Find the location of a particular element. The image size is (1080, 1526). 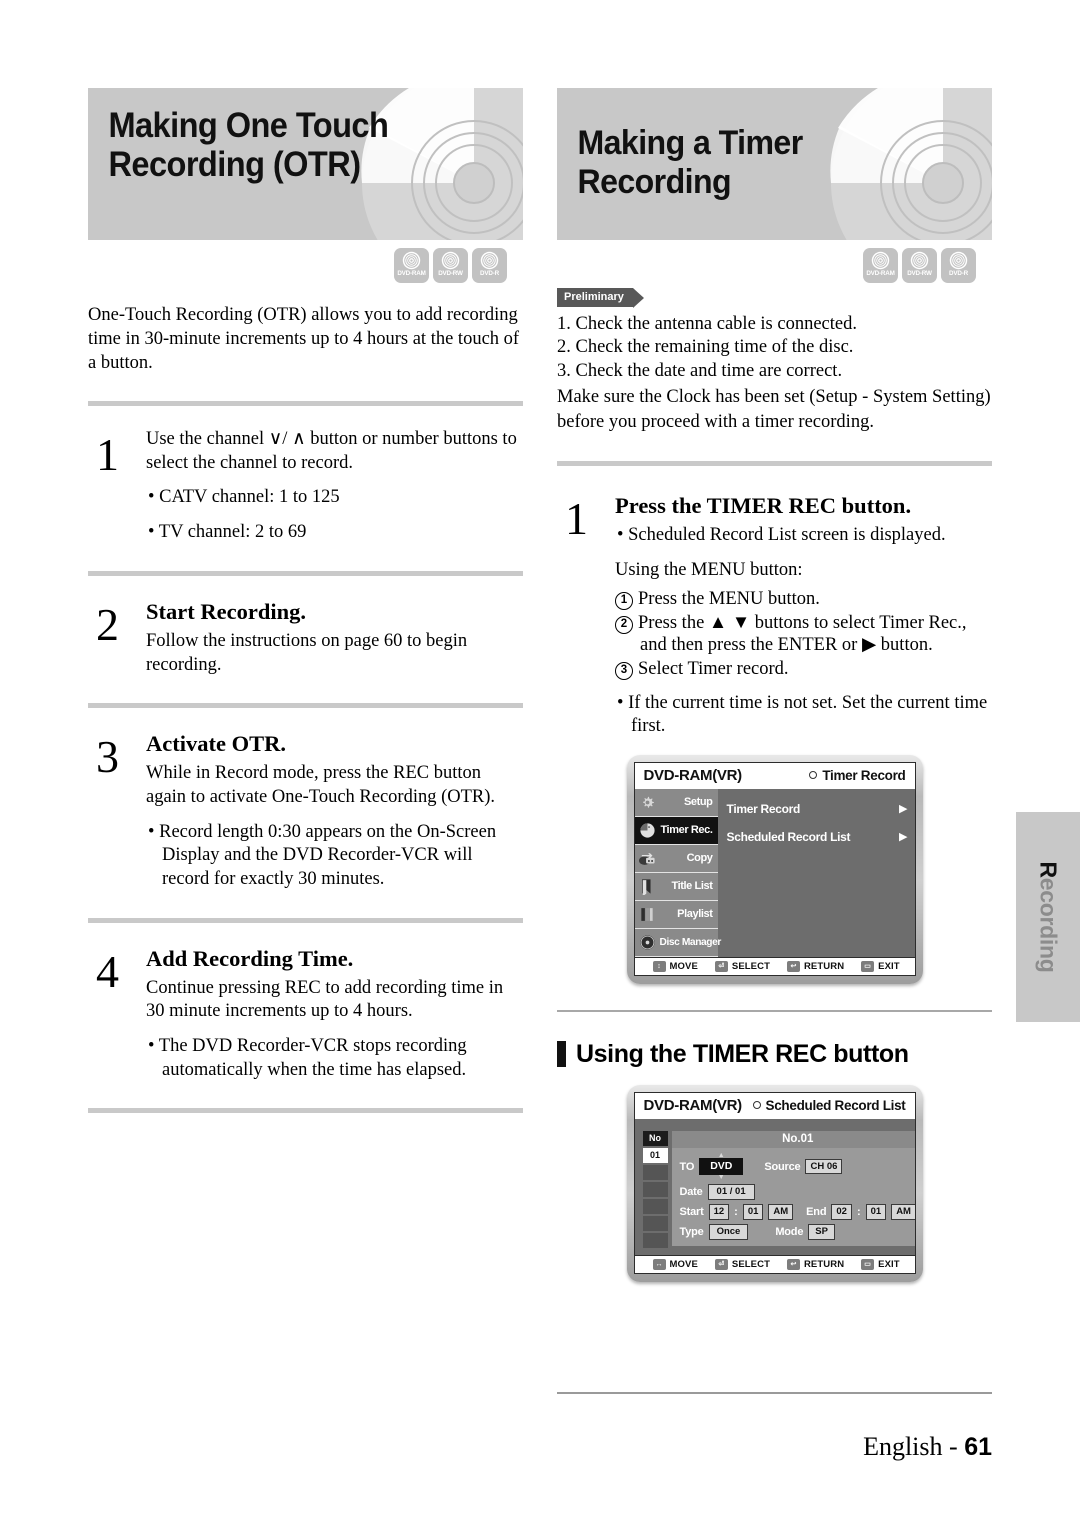

chapter-side-tab: Recording is located at coordinates (1048, 917).